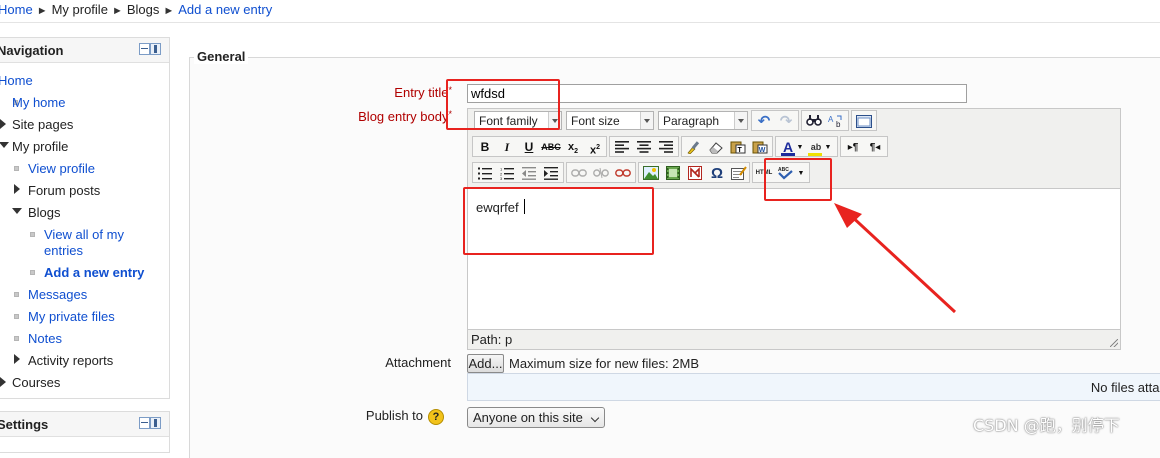  I want to click on underline-icon: U, so click(529, 147).